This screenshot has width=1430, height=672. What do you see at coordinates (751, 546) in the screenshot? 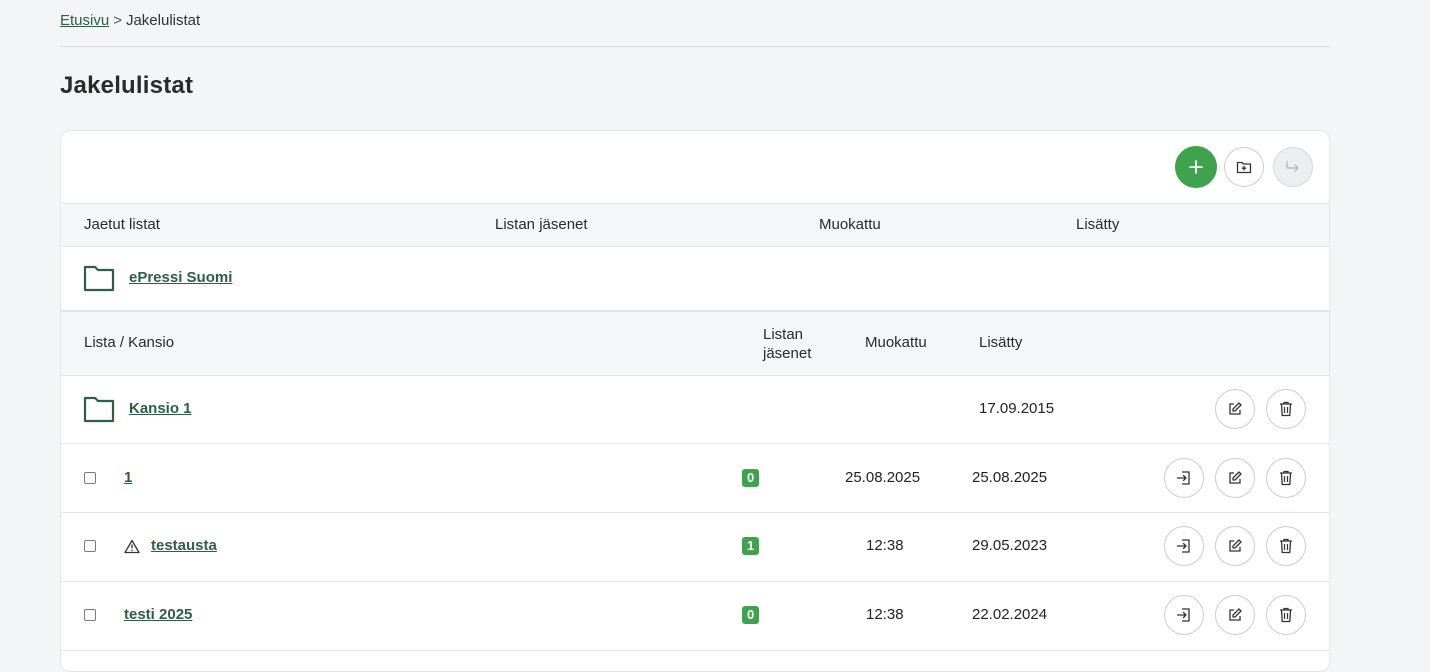
I see `members-badge: 1` at bounding box center [751, 546].